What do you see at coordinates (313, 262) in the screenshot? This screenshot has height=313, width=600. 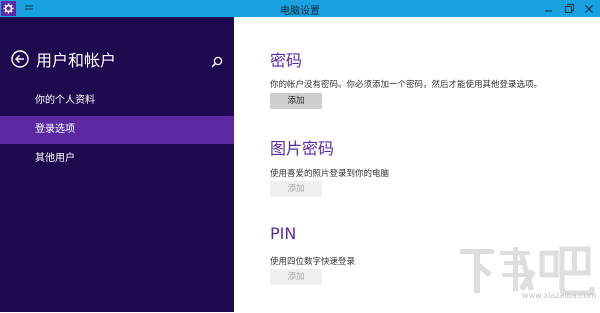 I see `pin-description: 使用四位数字快速登录` at bounding box center [313, 262].